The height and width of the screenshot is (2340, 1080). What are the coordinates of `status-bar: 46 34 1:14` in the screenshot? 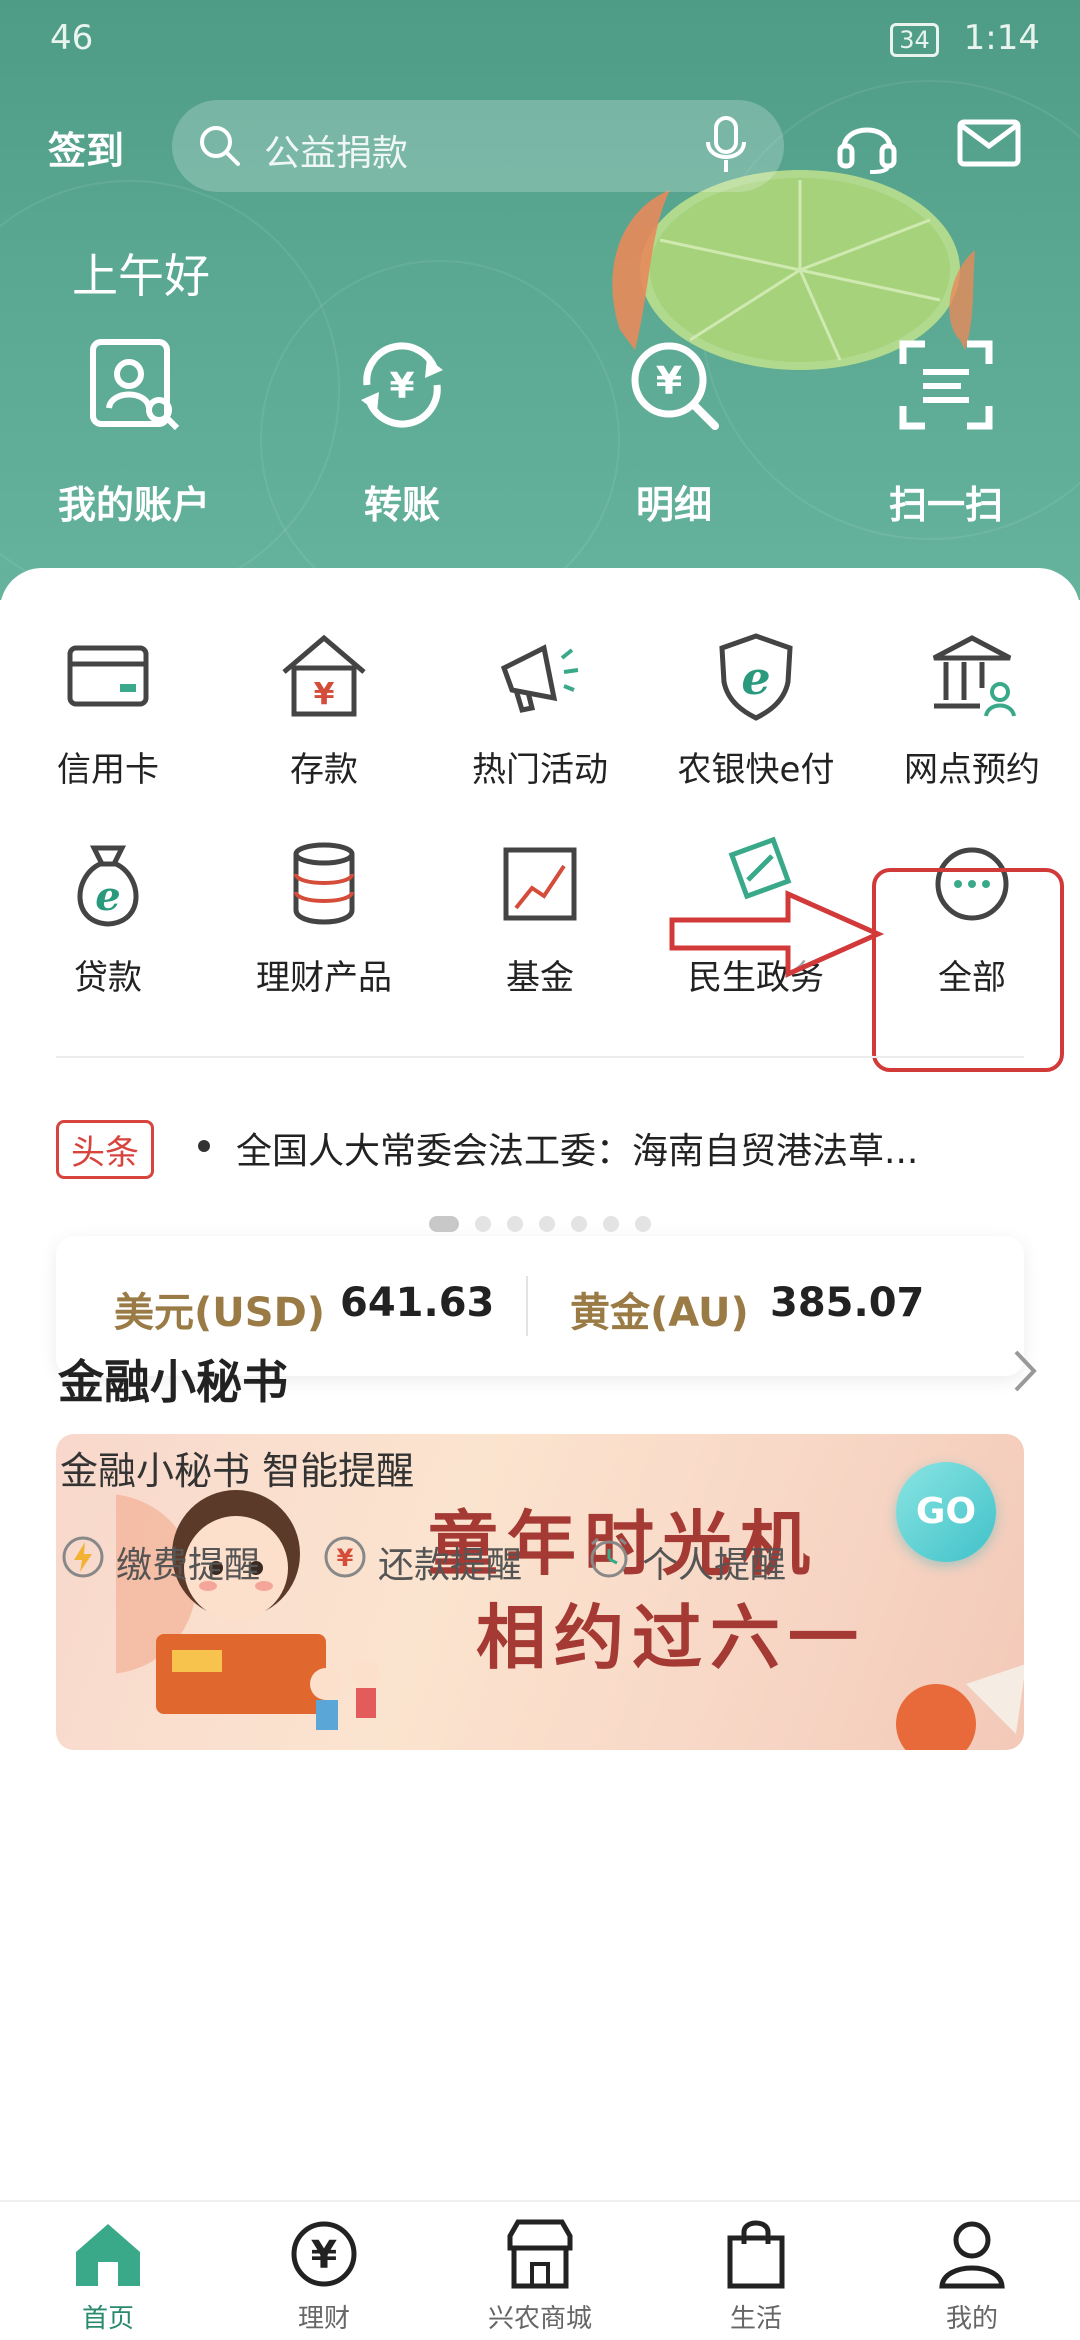 It's located at (545, 39).